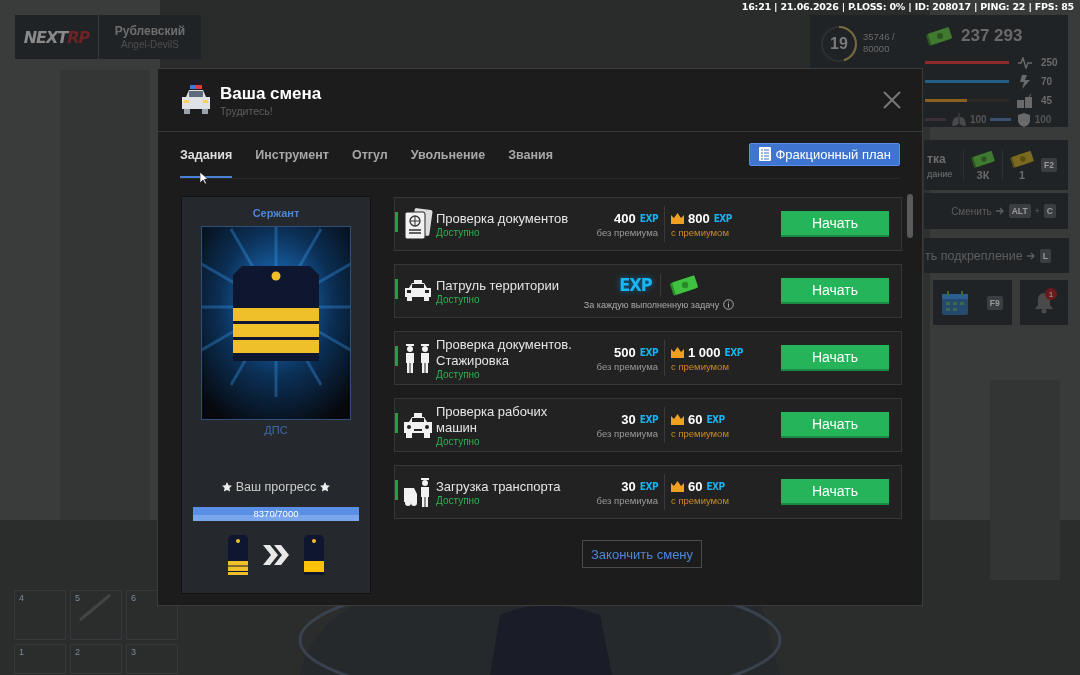 The height and width of the screenshot is (675, 1080). I want to click on key-hint: F9, so click(994, 302).